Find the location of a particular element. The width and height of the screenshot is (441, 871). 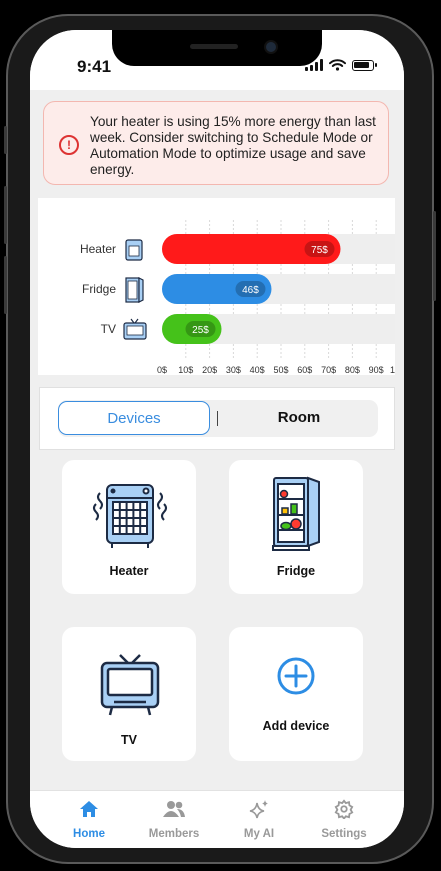

status-icons is located at coordinates (341, 65).